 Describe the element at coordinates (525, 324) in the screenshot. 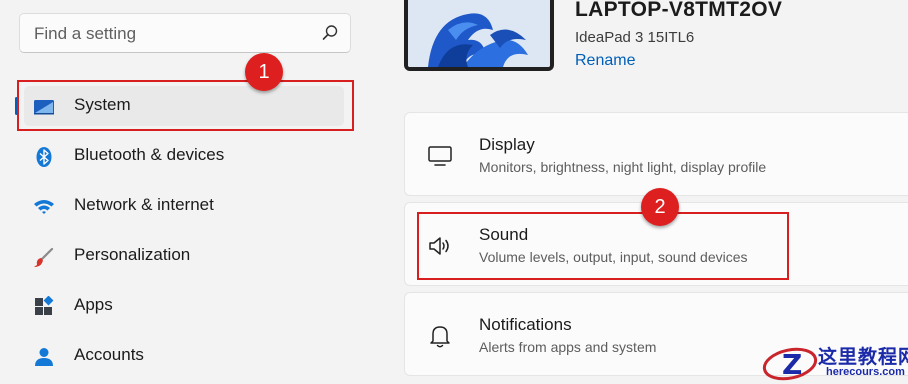

I see `card-title: Notifications` at that location.